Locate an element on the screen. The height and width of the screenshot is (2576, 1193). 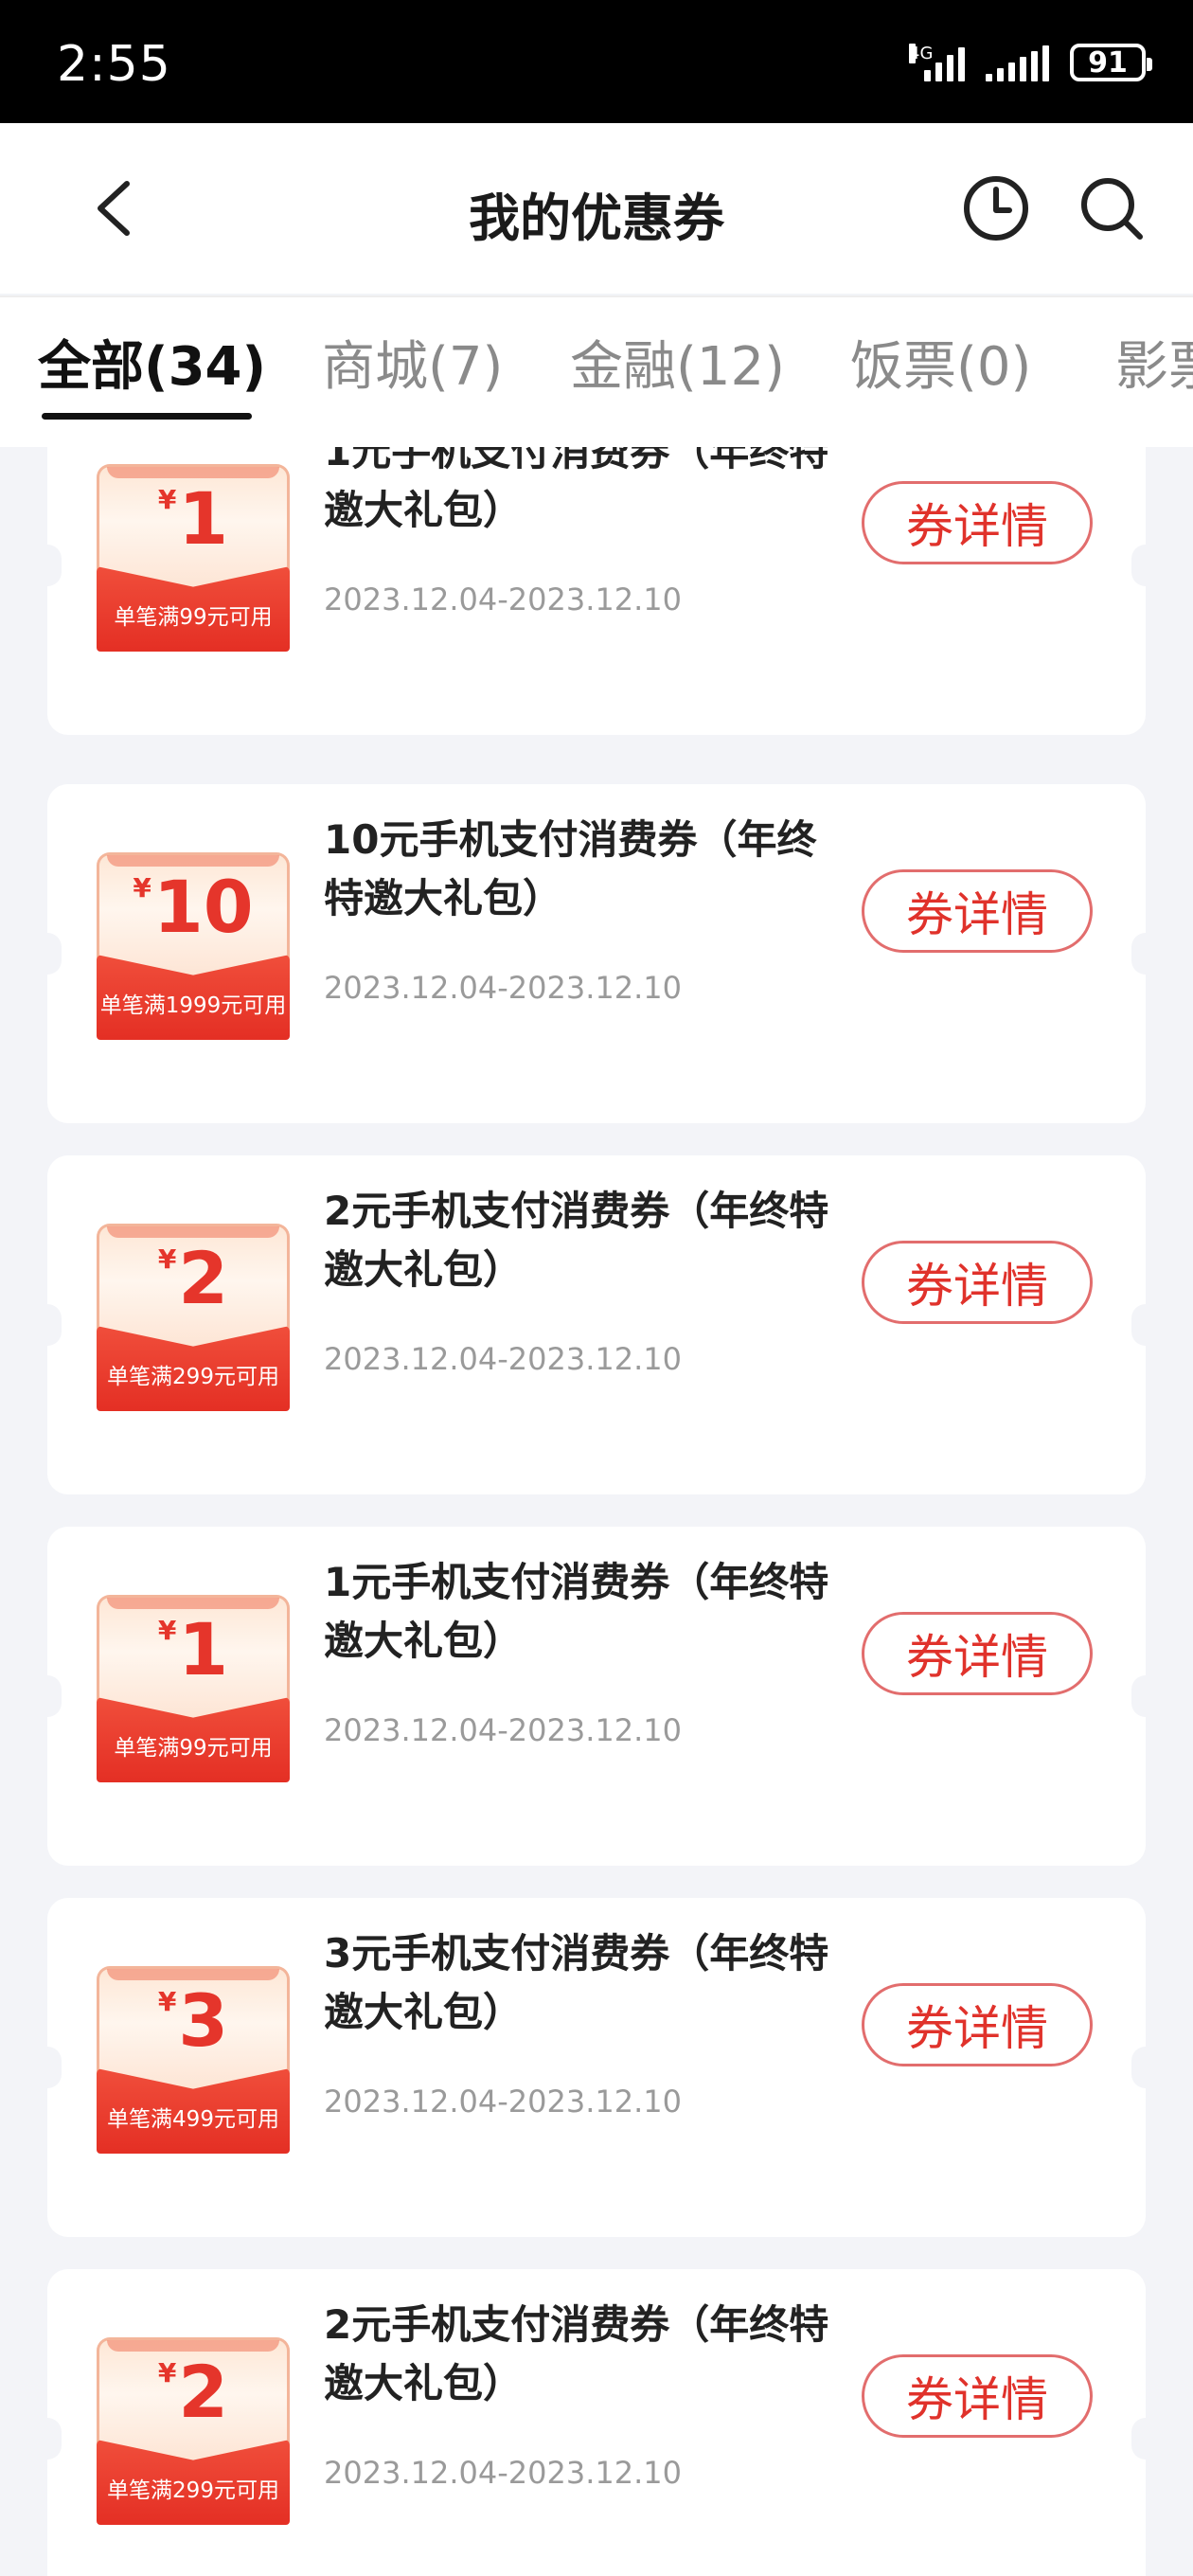
status-bar: 2:55 4G 91 is located at coordinates (596, 61).